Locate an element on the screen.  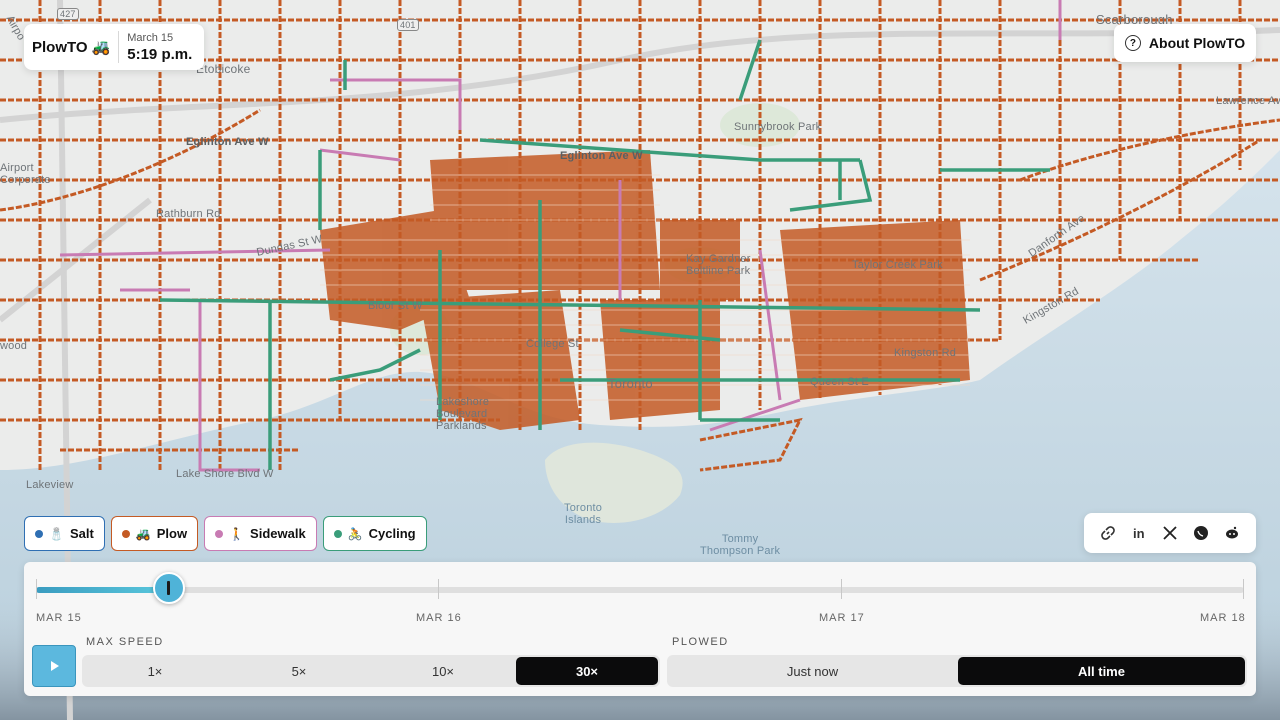
play-button is located at coordinates (54, 666).